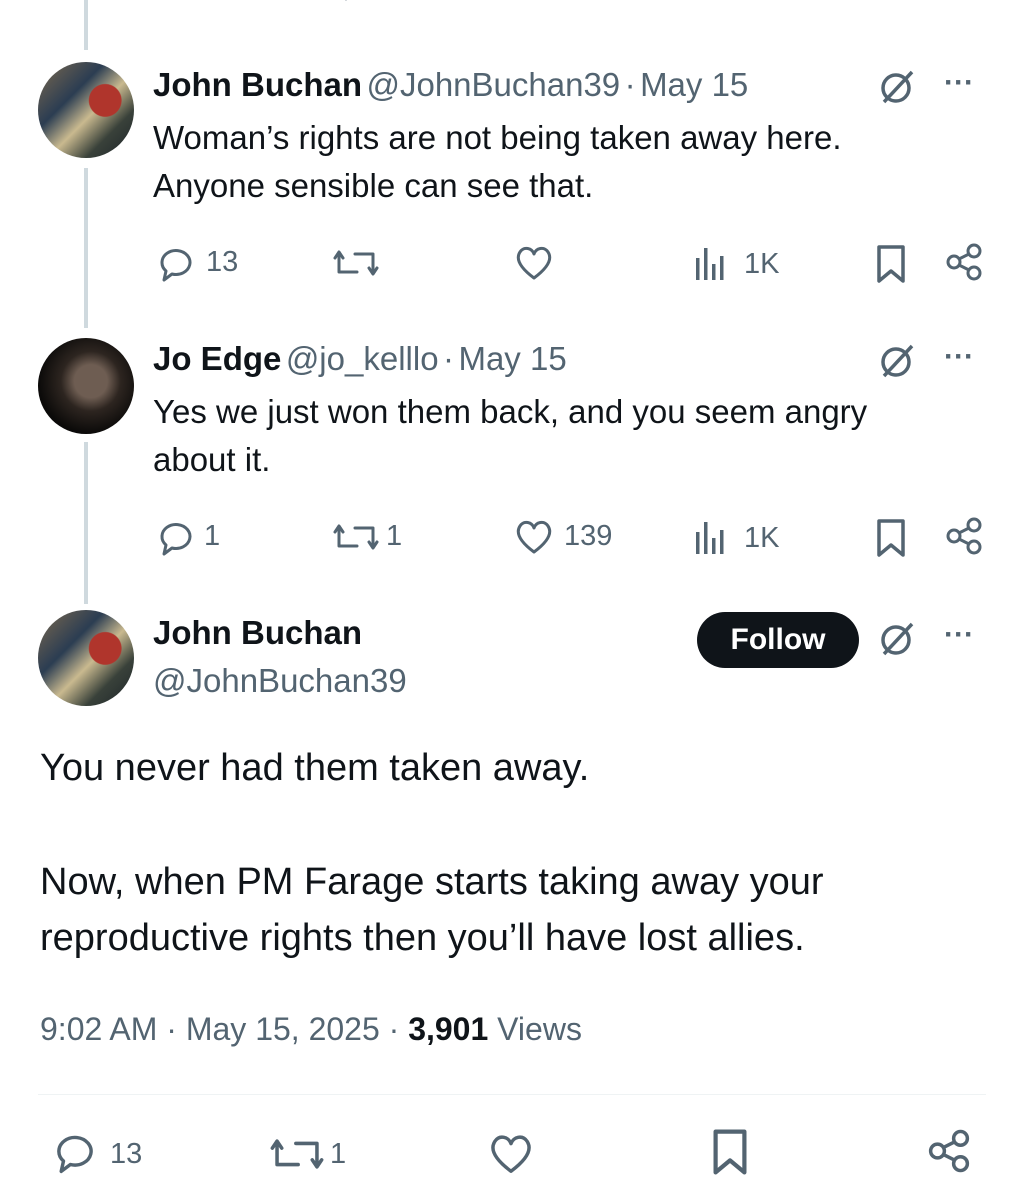 The height and width of the screenshot is (1200, 1010). What do you see at coordinates (315, 768) in the screenshot?
I see `tweet-text-para: You never had them taken away.` at bounding box center [315, 768].